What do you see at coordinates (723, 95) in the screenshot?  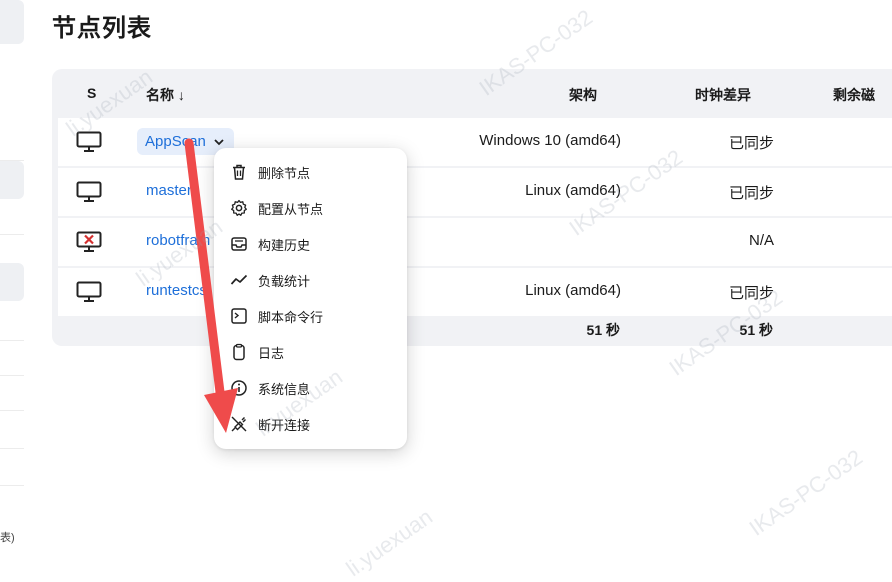 I see `column-header-clock: 时钟差异` at bounding box center [723, 95].